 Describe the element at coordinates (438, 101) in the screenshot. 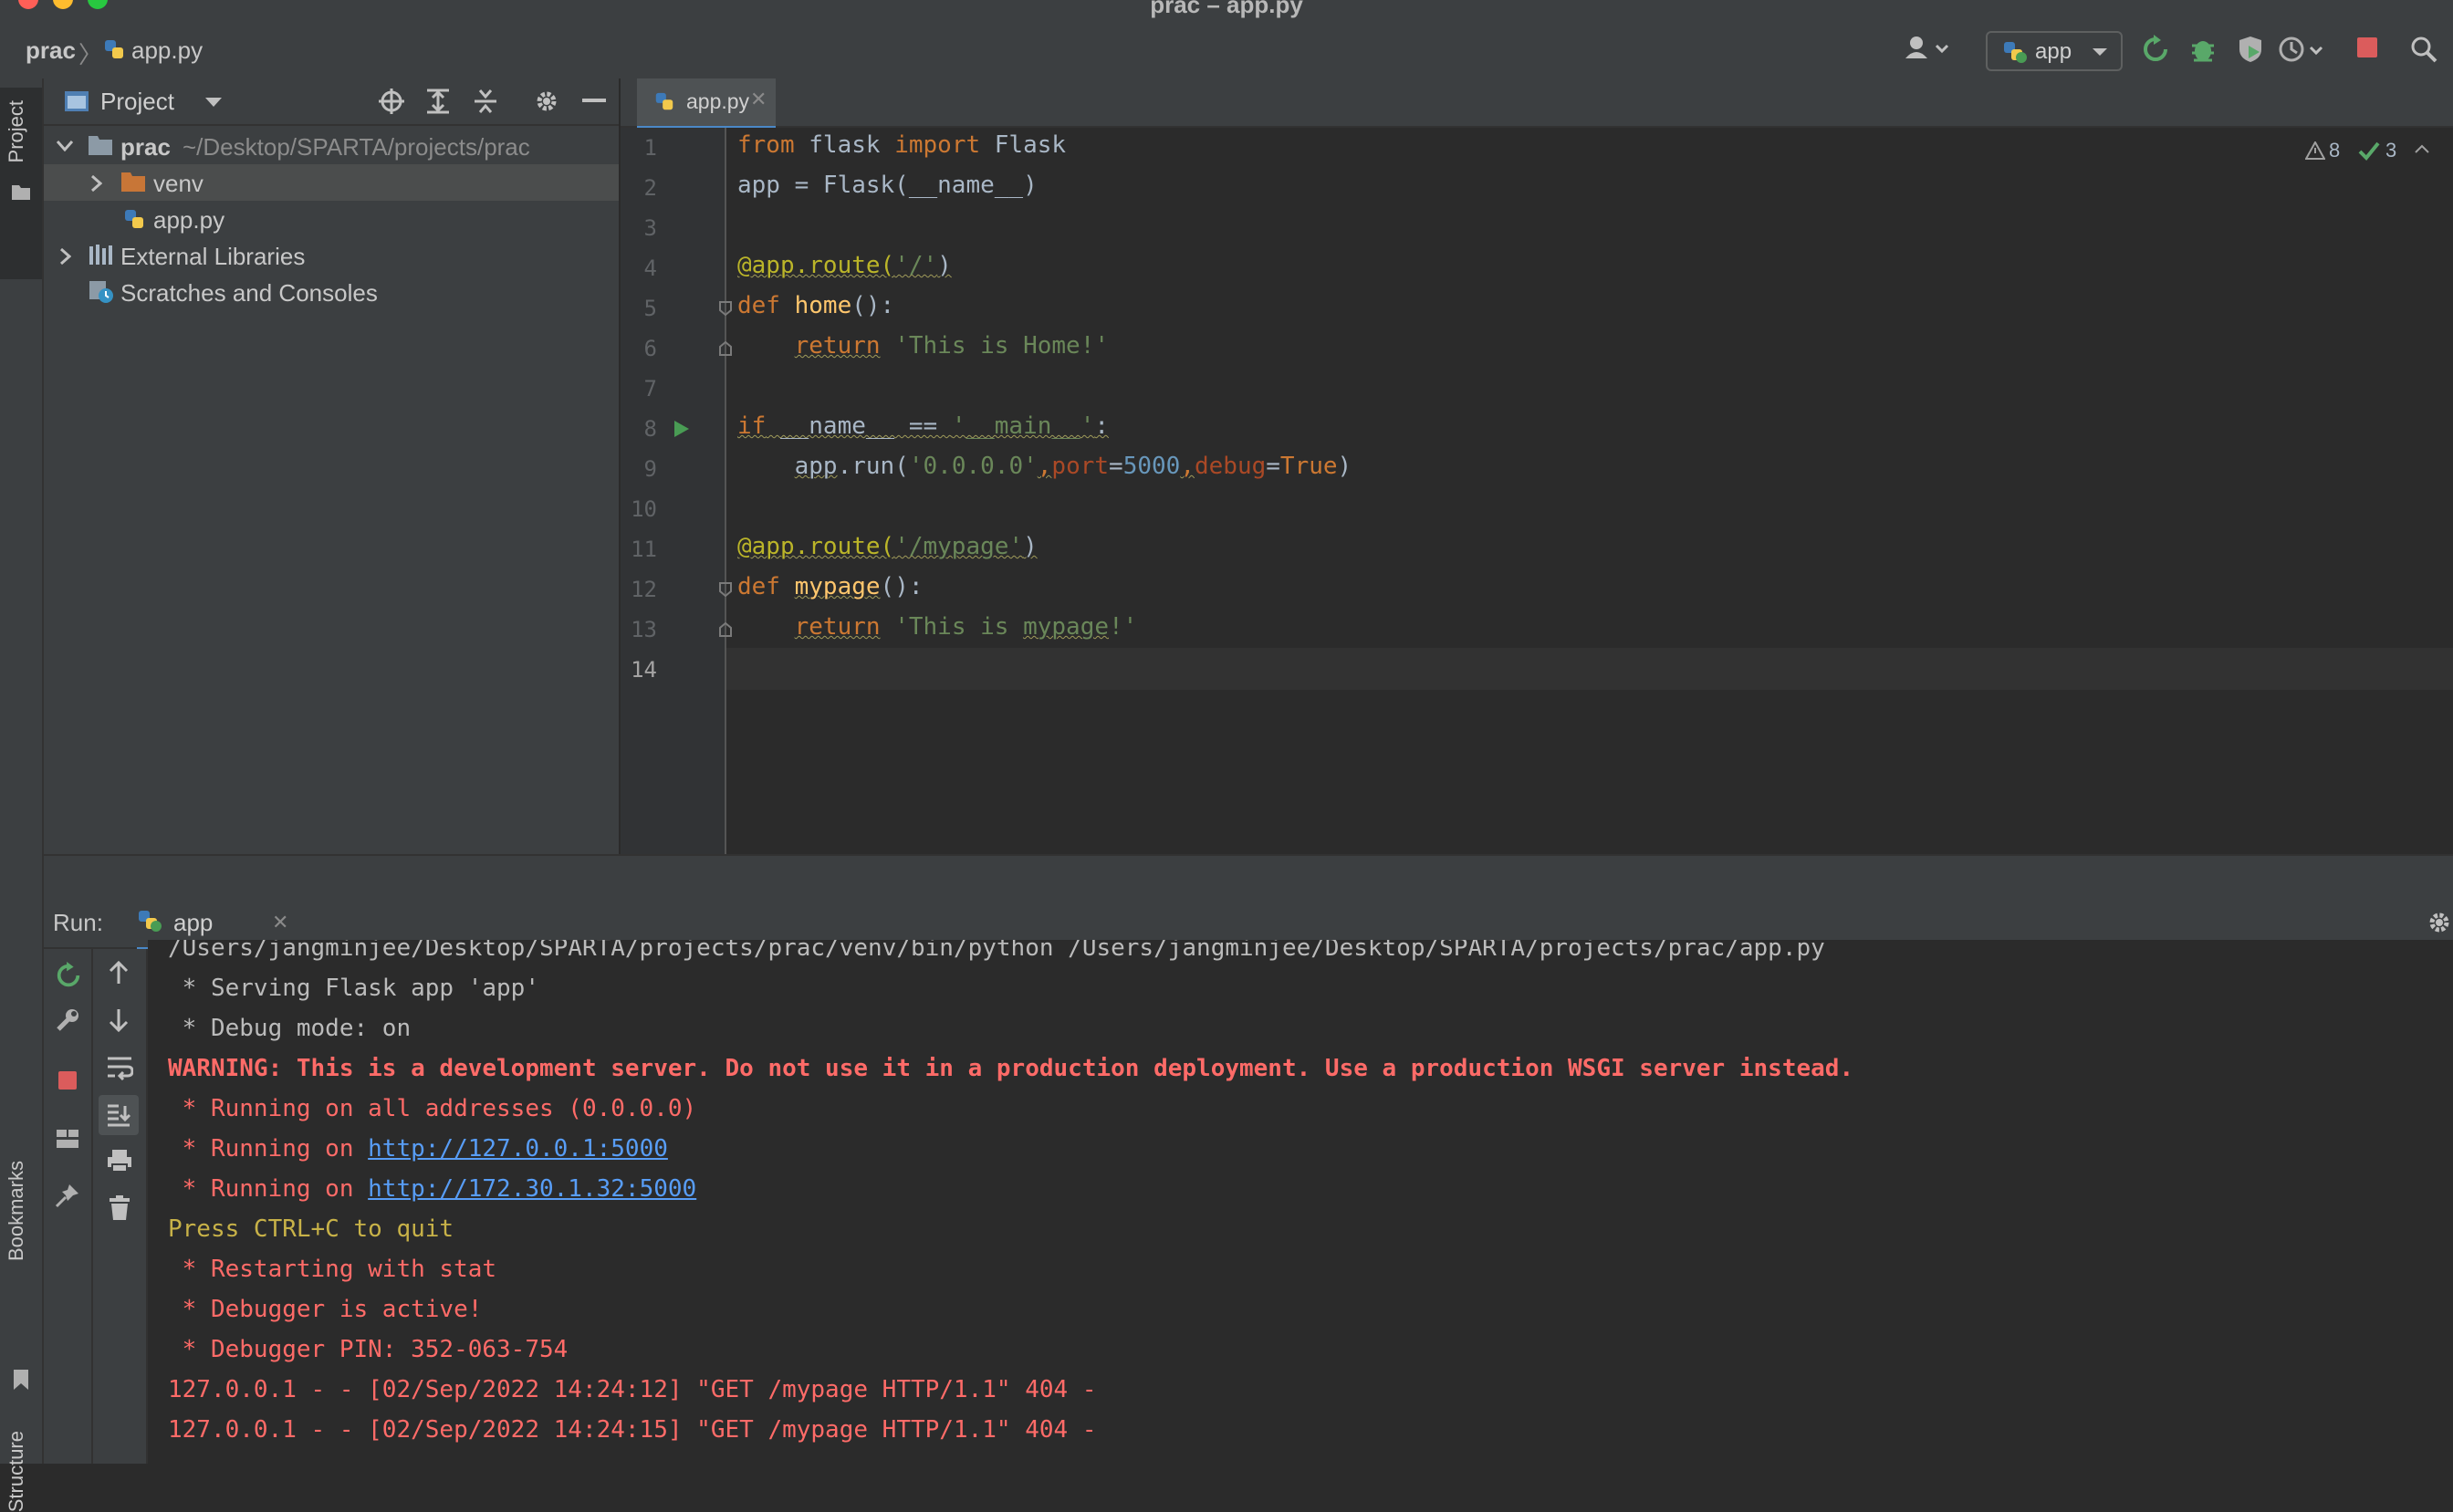

I see `expand-all-icon` at that location.